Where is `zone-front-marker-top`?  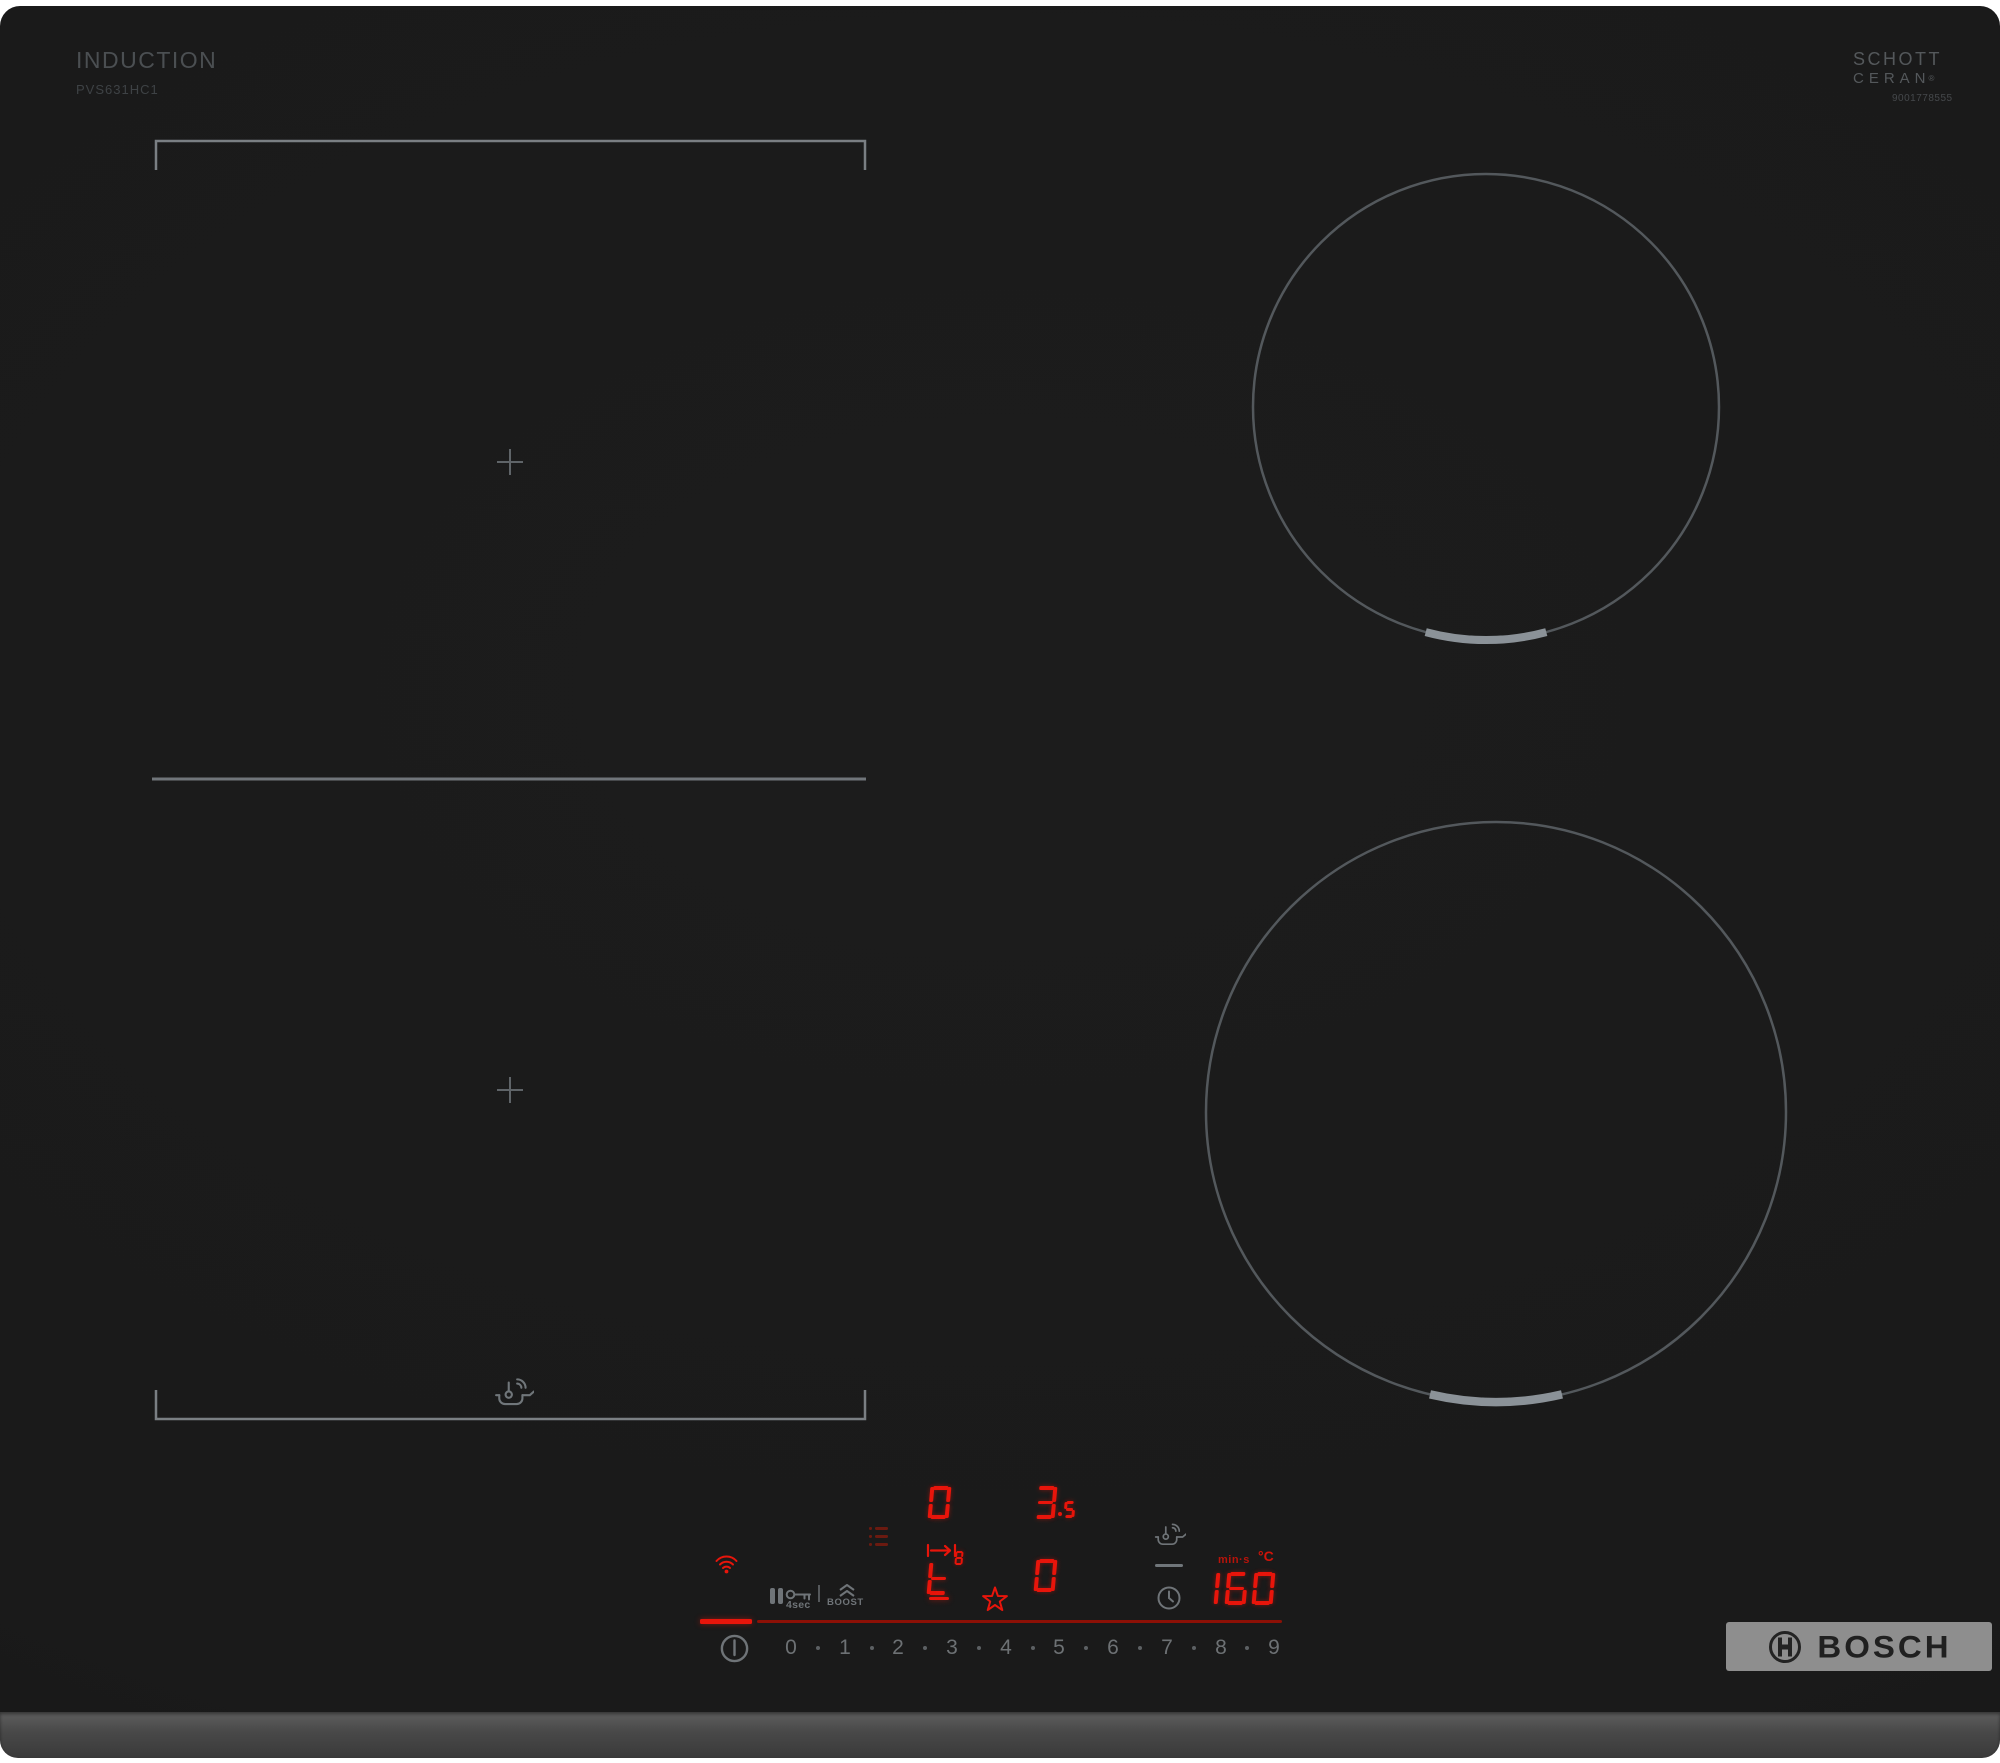
zone-front-marker-top is located at coordinates (1486, 636).